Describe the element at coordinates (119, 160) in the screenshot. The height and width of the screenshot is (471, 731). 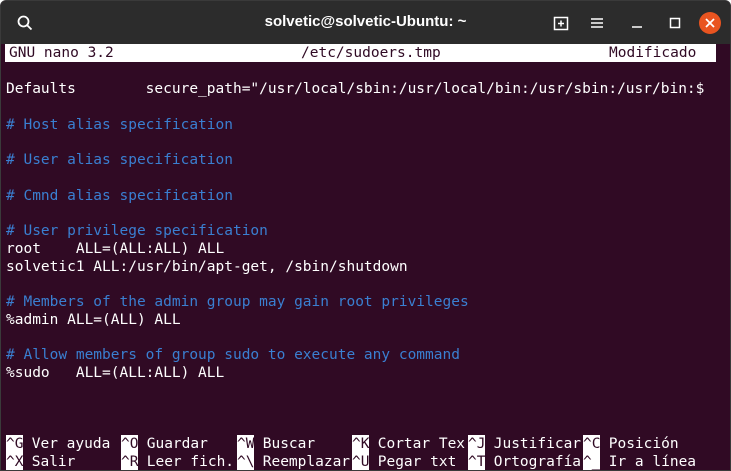
I see `editor-line-comment: # User alias specification` at that location.